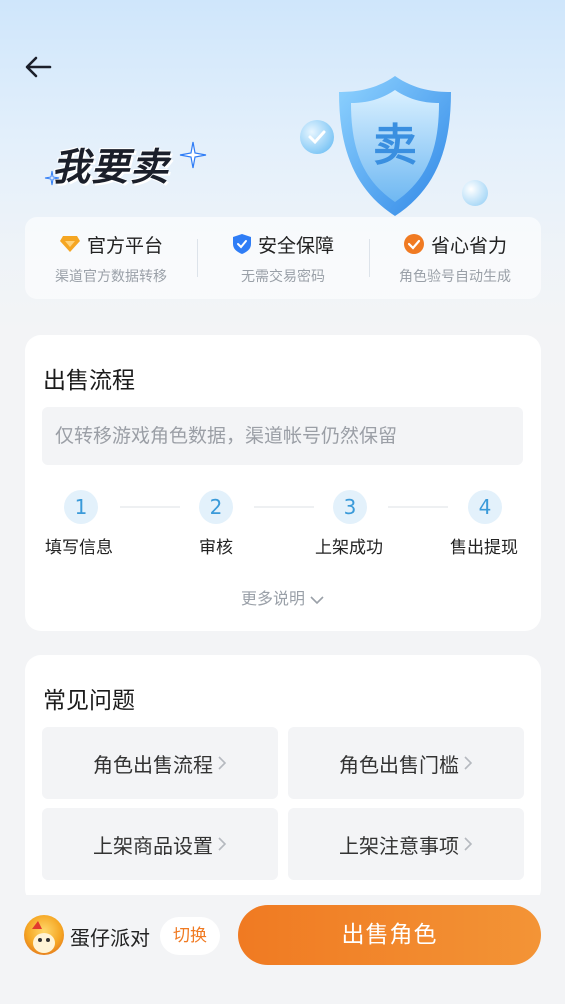 The height and width of the screenshot is (1004, 565). Describe the element at coordinates (455, 276) in the screenshot. I see `feature-subtitle: 角色验号自动生成` at that location.